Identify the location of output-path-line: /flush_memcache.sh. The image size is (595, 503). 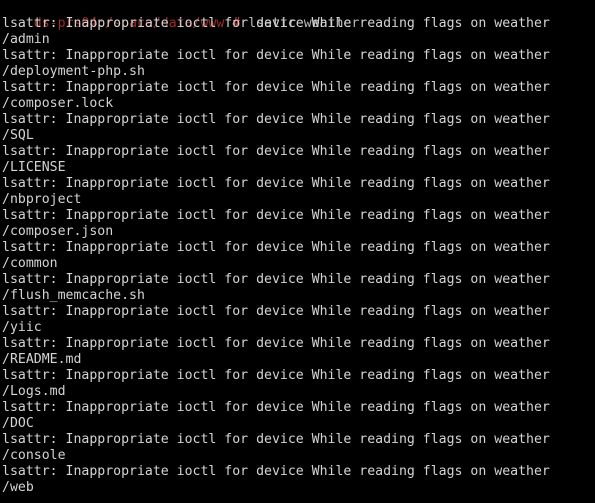
(297, 296).